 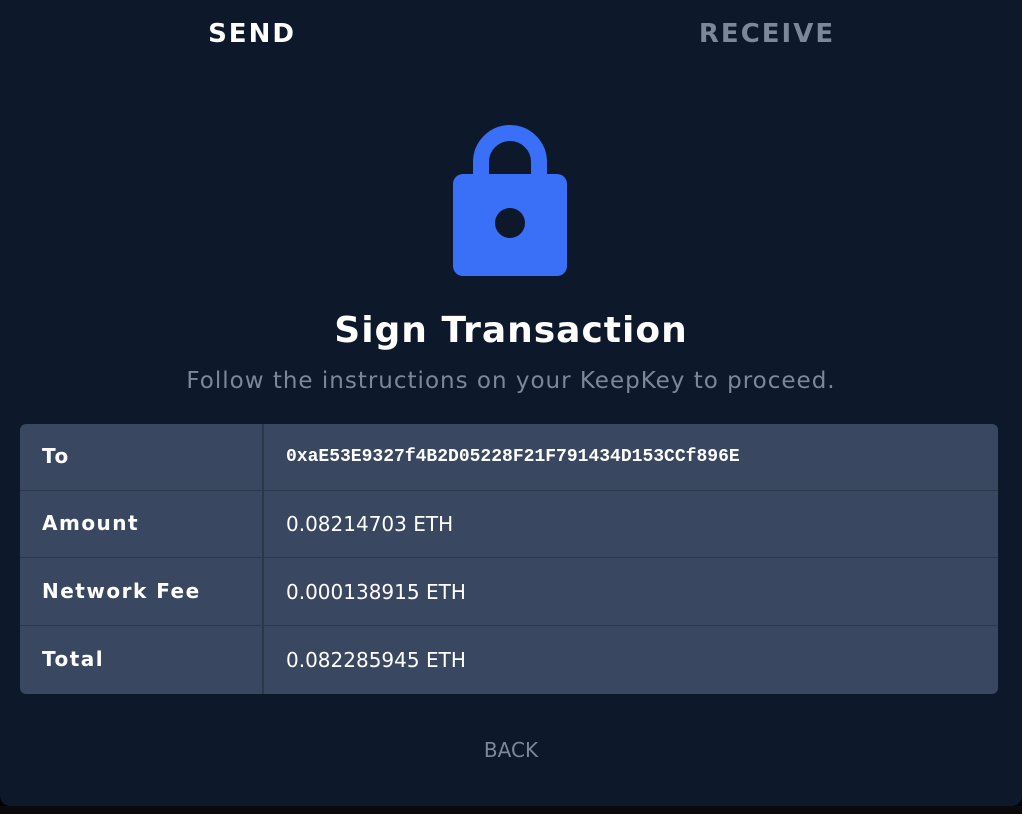 What do you see at coordinates (376, 592) in the screenshot?
I see `network-fee-value: 0.000138915 ETH` at bounding box center [376, 592].